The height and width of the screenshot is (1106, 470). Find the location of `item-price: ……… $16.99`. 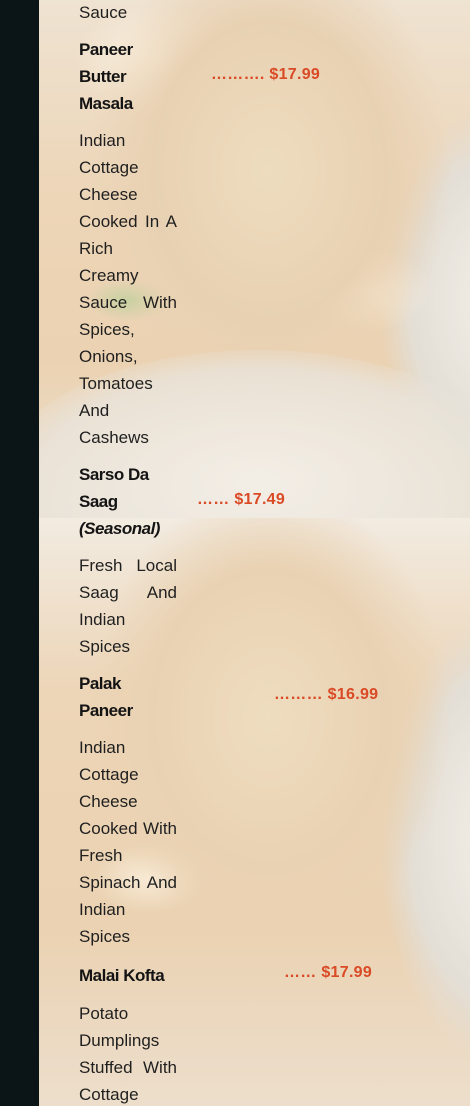

item-price: ……… $16.99 is located at coordinates (326, 694).